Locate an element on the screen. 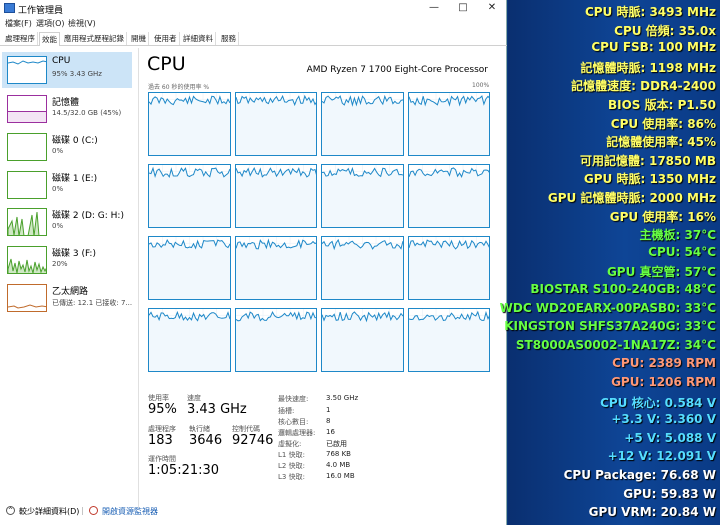  chart-caption: 過去 60 秒的使用率 % is located at coordinates (179, 87).